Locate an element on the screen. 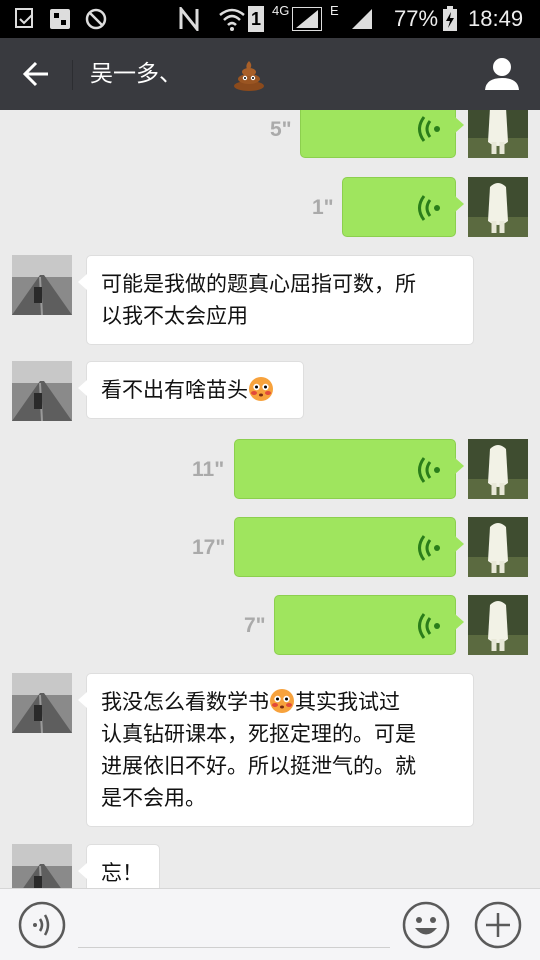 Image resolution: width=540 pixels, height=960 pixels. message-line: 我没怎么看数学书 其实我试过 is located at coordinates (250, 701).